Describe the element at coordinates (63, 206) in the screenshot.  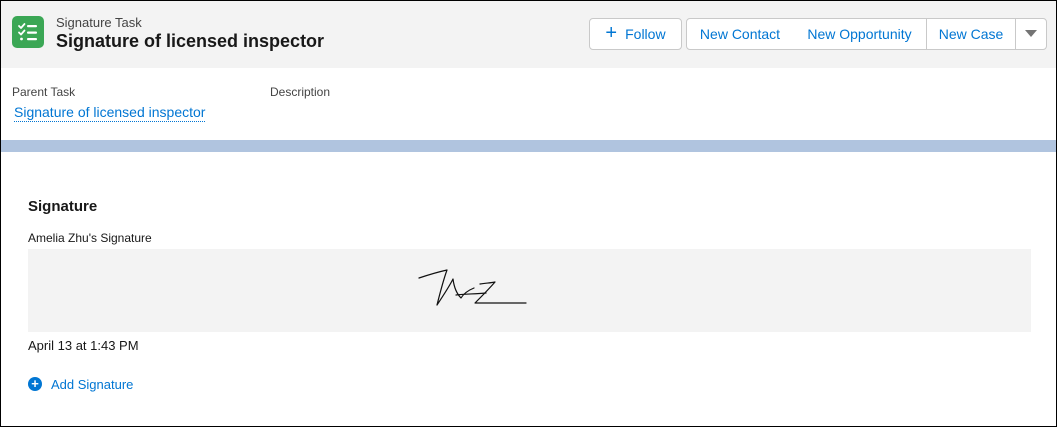
I see `signature-section-title: Signature` at that location.